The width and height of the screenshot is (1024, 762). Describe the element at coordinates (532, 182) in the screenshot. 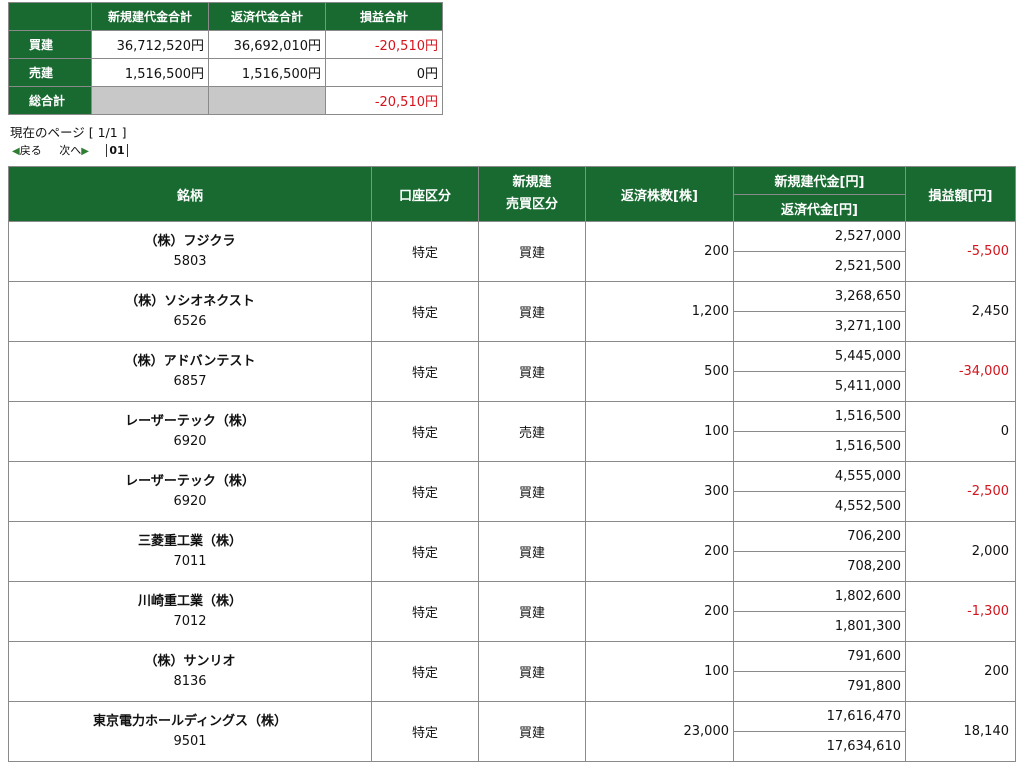

I see `header-side-line1: 新規建` at that location.